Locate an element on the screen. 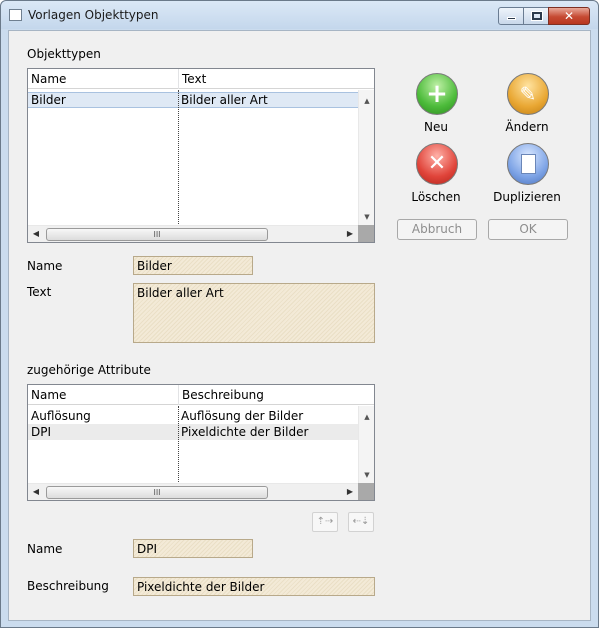  loeschen-action: ✕ Löschen is located at coordinates (436, 175).